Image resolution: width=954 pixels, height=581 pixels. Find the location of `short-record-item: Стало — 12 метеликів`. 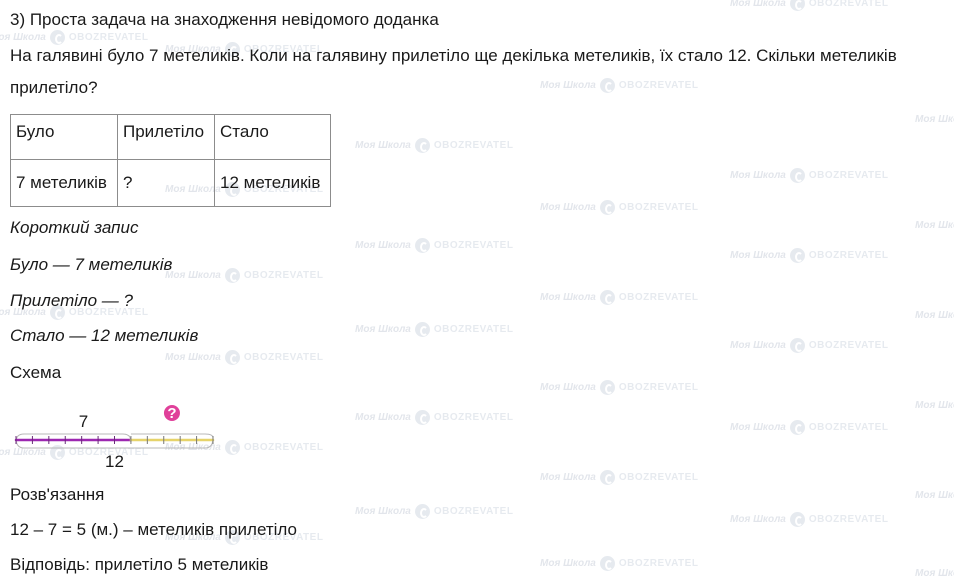

short-record-item: Стало — 12 метеликів is located at coordinates (104, 335).